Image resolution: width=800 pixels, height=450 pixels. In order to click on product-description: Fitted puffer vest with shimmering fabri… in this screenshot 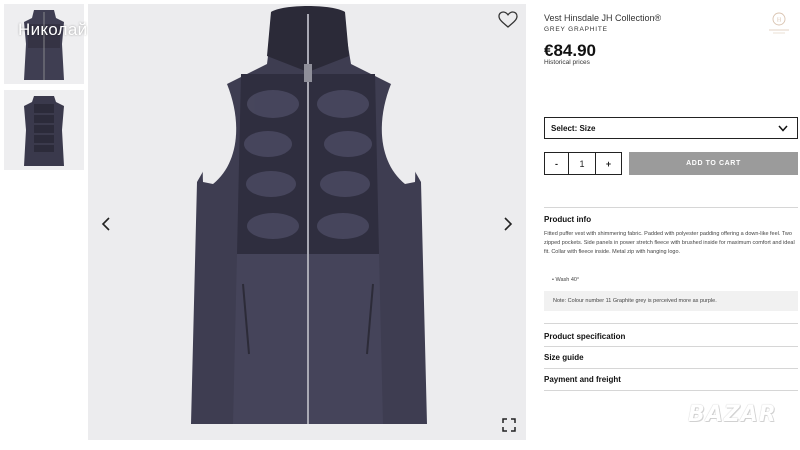, I will do `click(669, 243)`.